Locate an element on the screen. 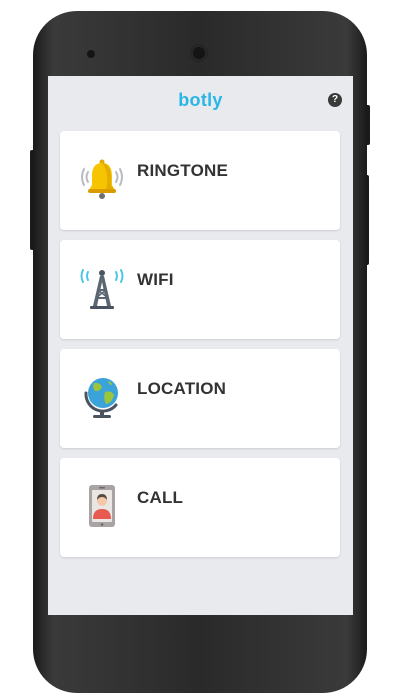 The height and width of the screenshot is (700, 400). front-camera is located at coordinates (199, 53).